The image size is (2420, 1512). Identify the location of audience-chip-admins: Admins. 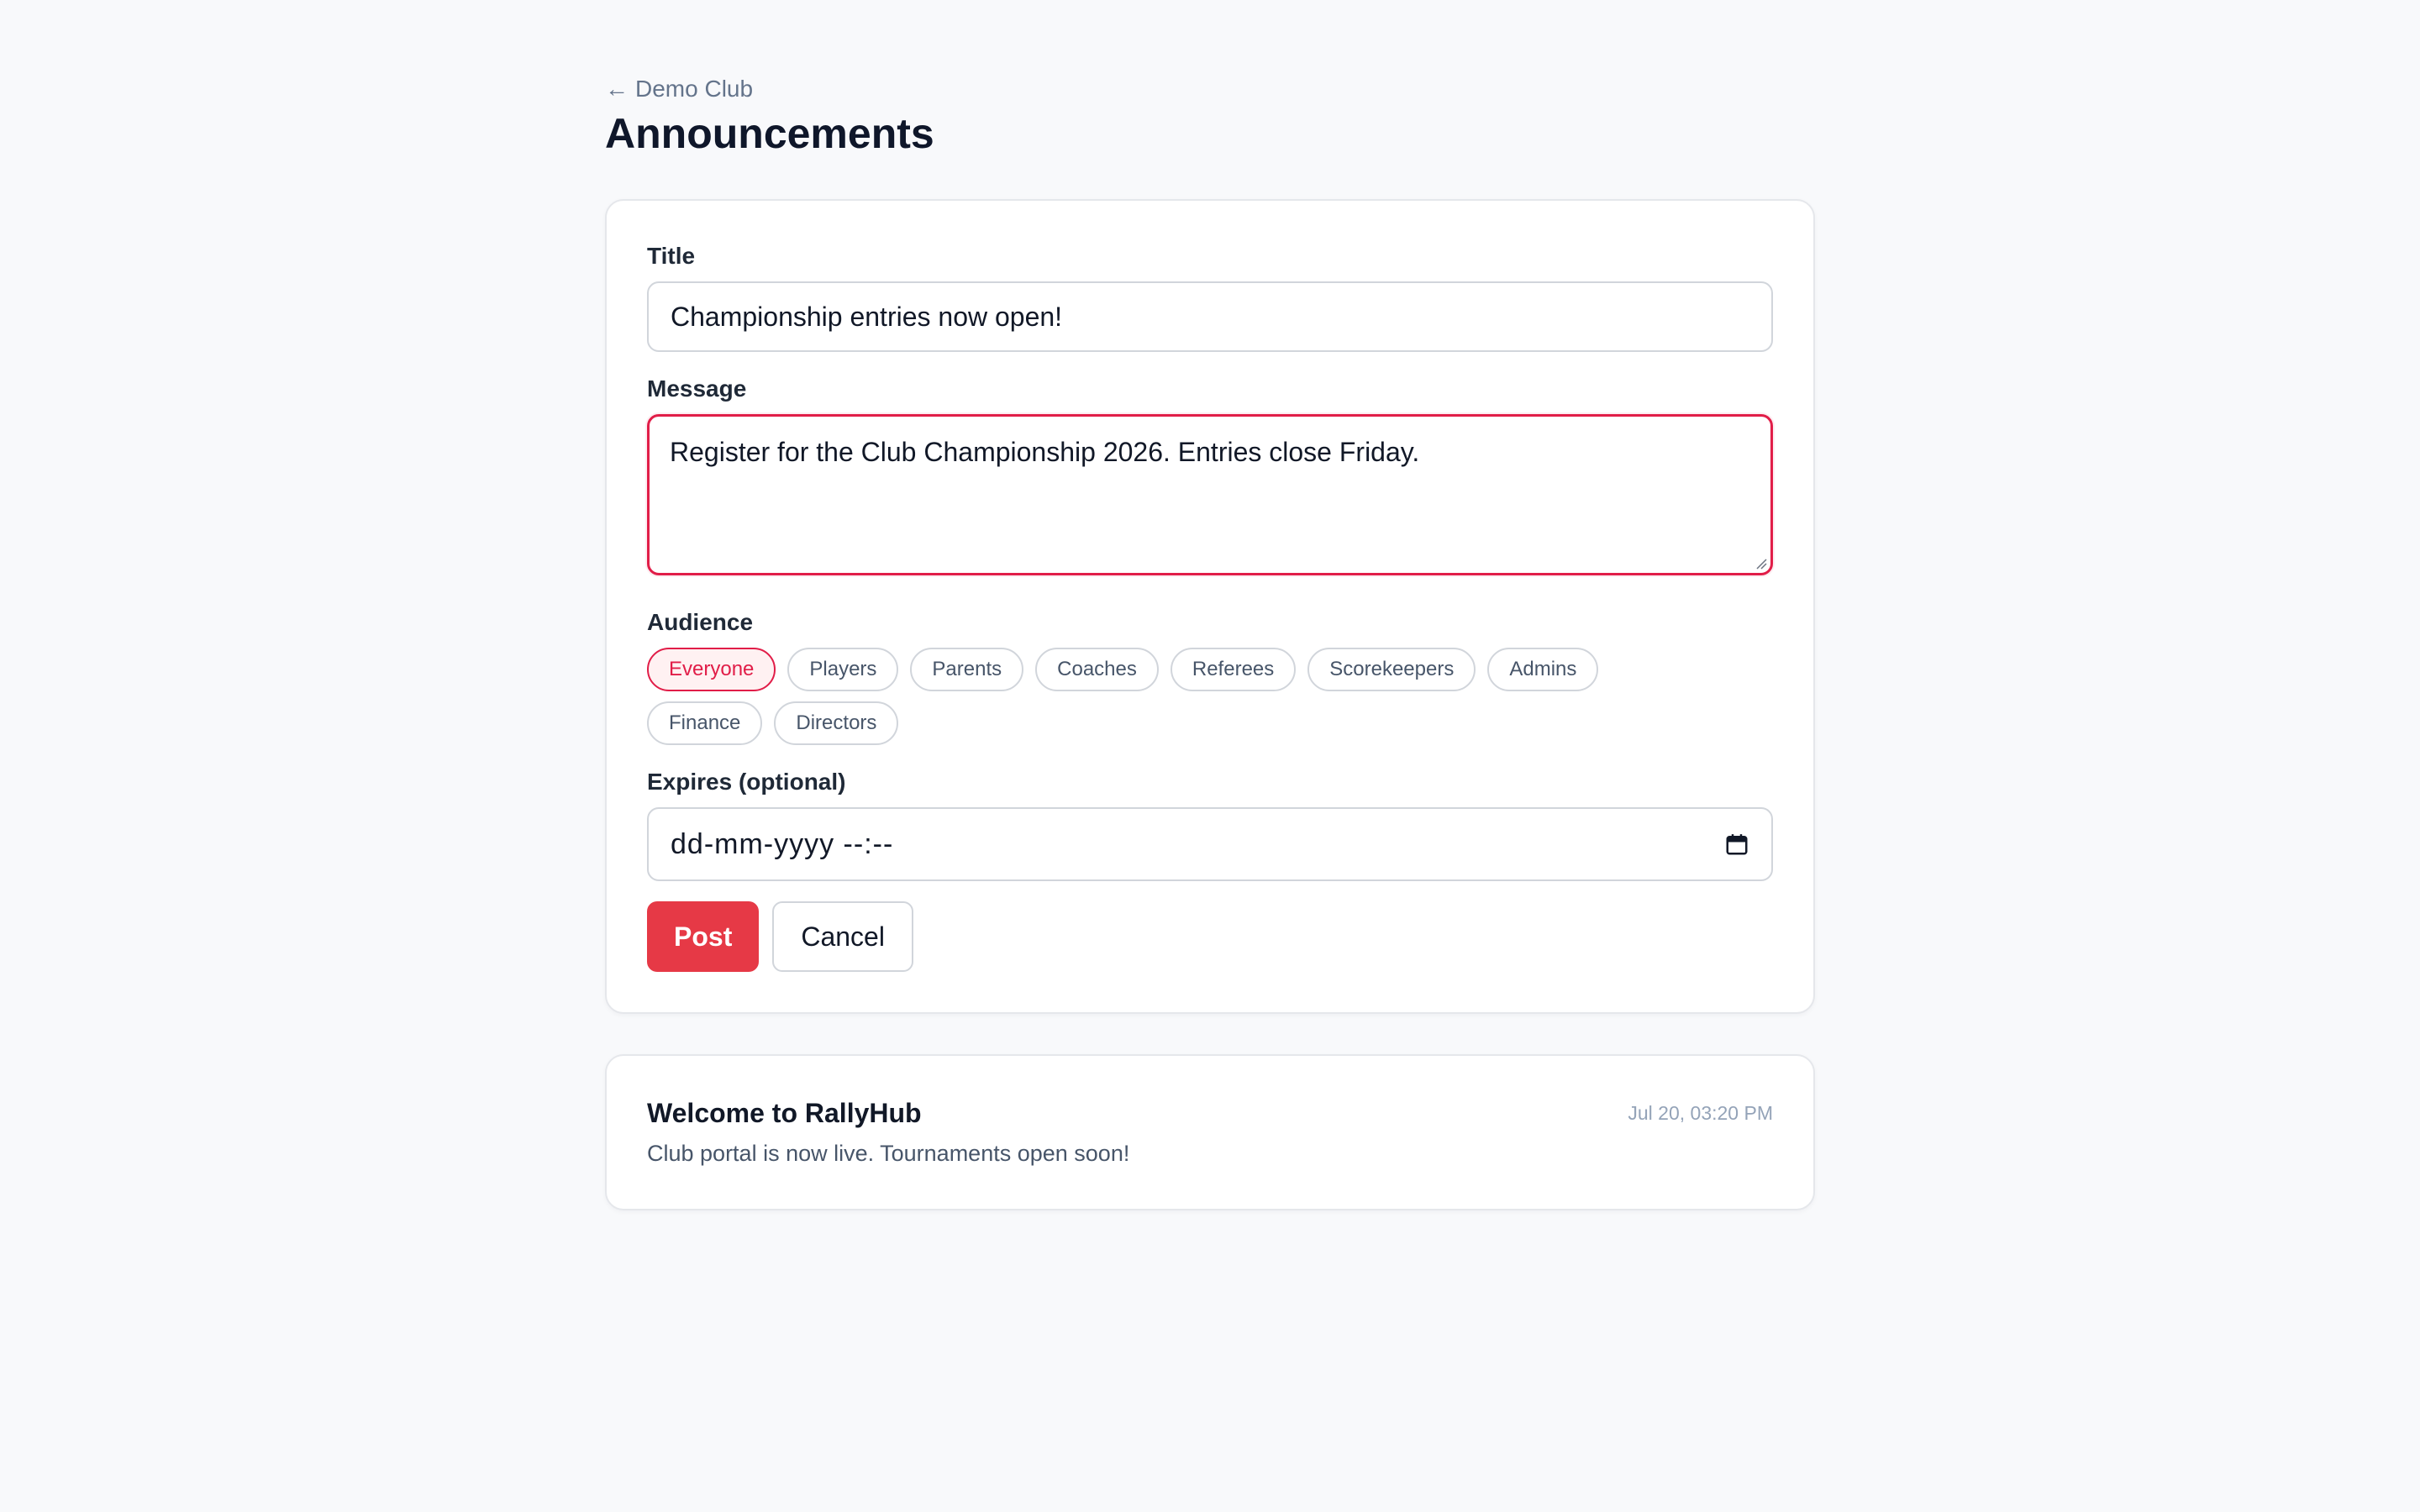
(1543, 669).